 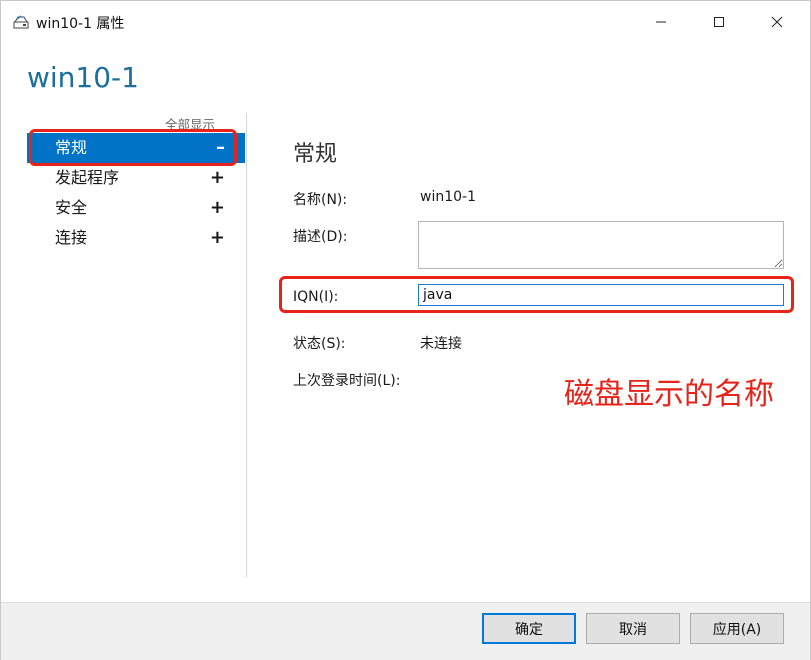 I want to click on maximize-button, so click(x=719, y=22).